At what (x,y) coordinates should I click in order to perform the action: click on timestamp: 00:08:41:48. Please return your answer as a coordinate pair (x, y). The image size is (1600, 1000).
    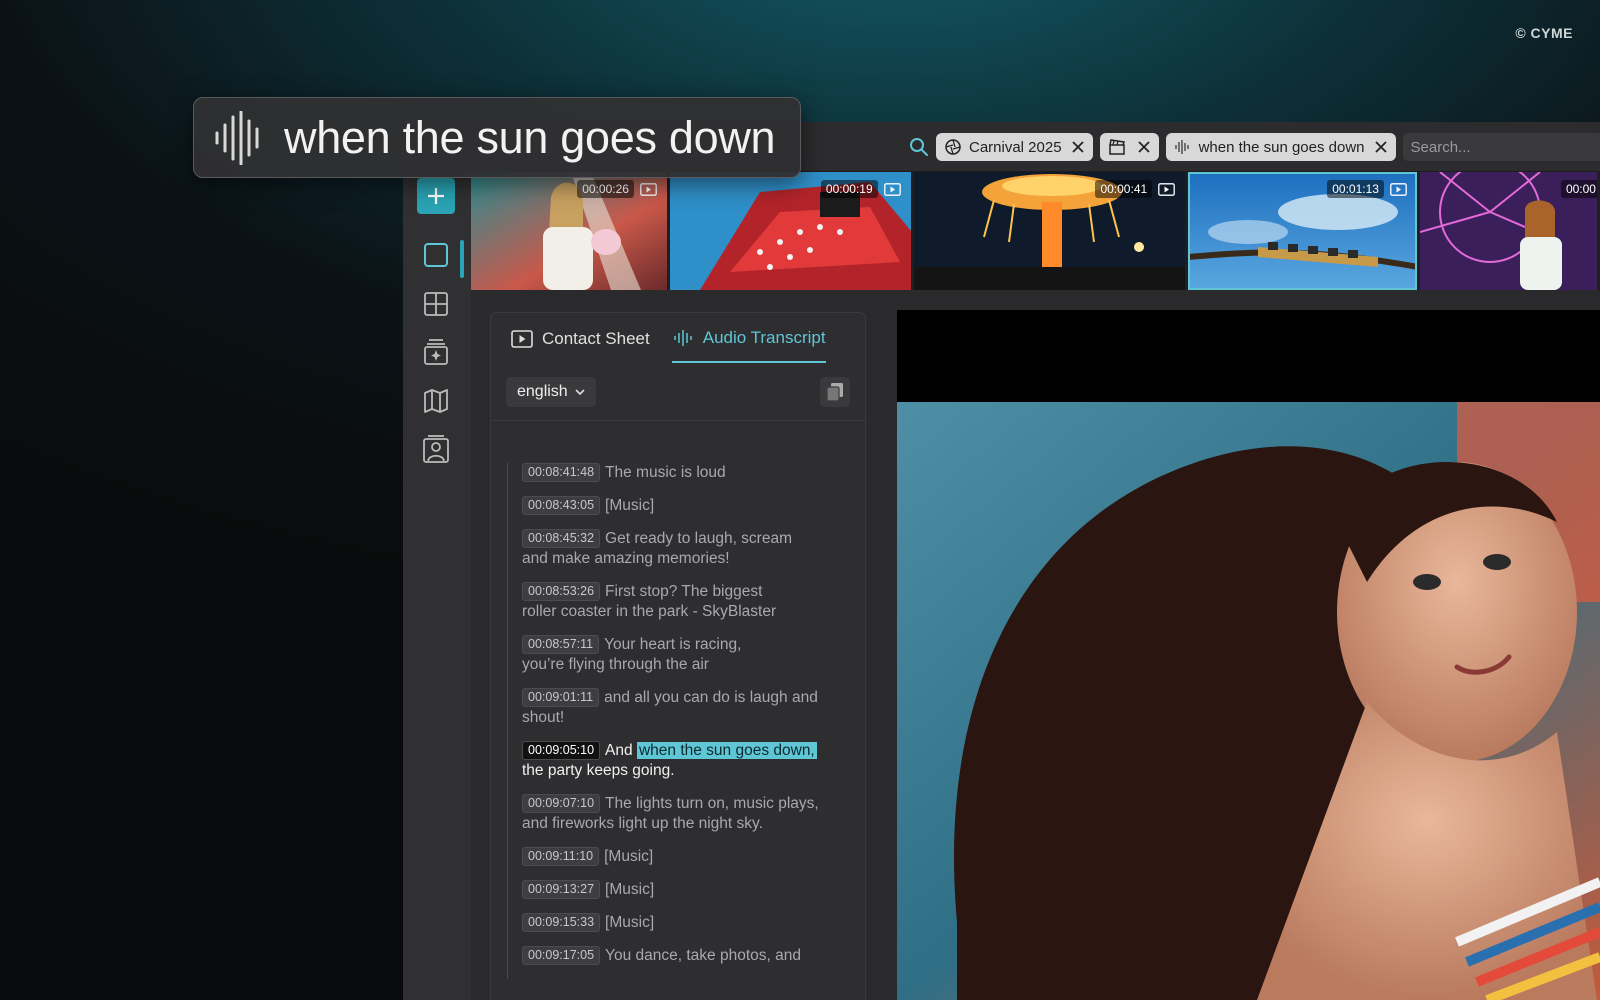
    Looking at the image, I should click on (561, 472).